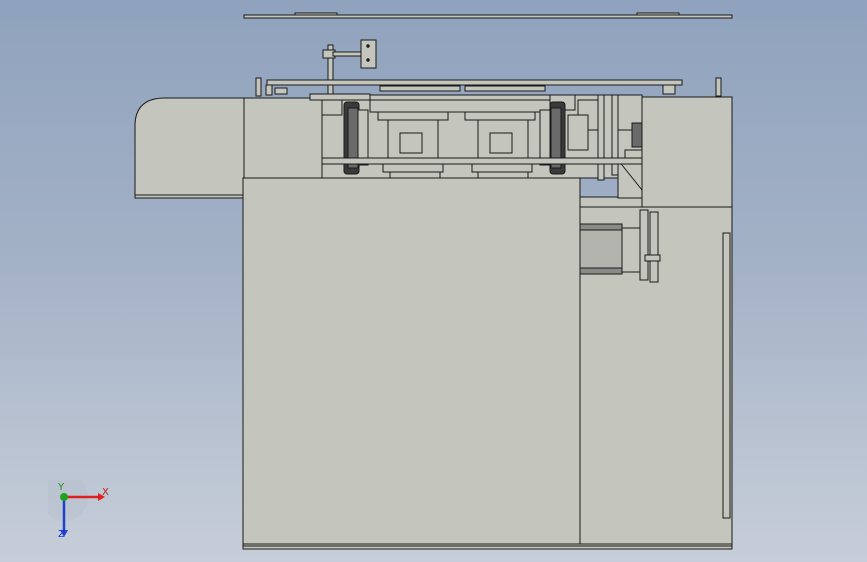 The image size is (867, 562). Describe the element at coordinates (726, 375) in the screenshot. I see `cabinet-handle` at that location.